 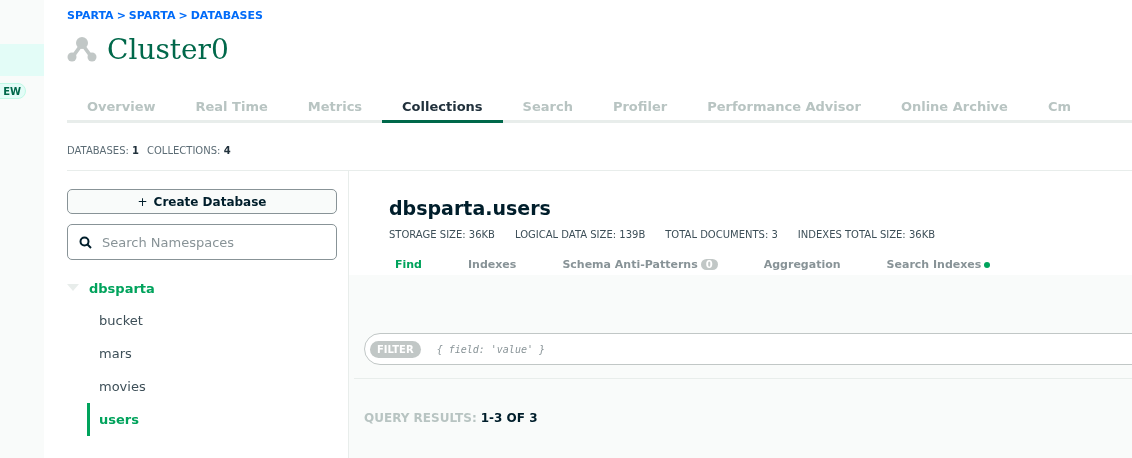 What do you see at coordinates (82, 49) in the screenshot?
I see `cluster-icon` at bounding box center [82, 49].